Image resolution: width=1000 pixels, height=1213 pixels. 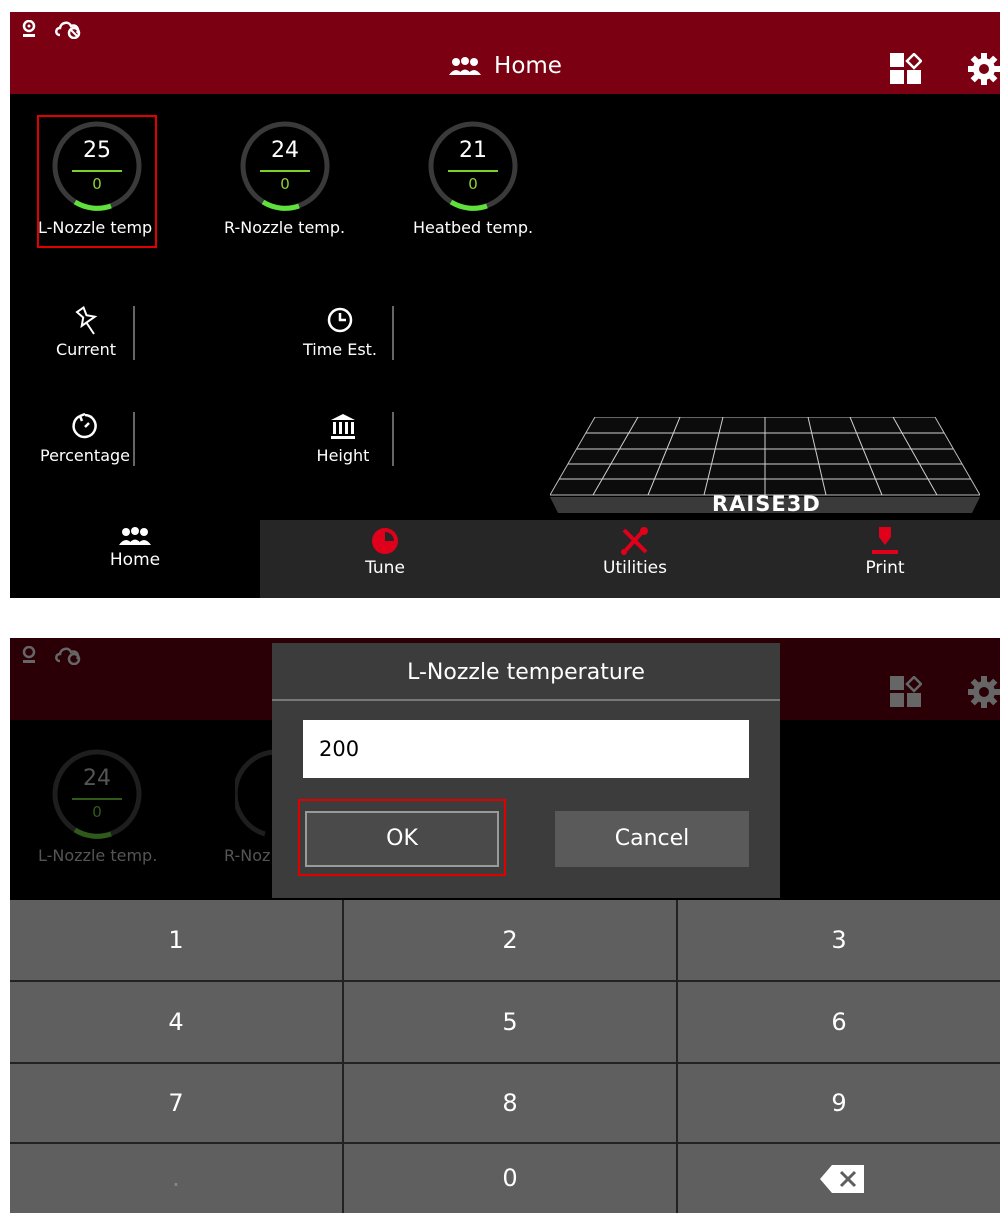 What do you see at coordinates (340, 349) in the screenshot?
I see `stat-time-est-label: Time Est.` at bounding box center [340, 349].